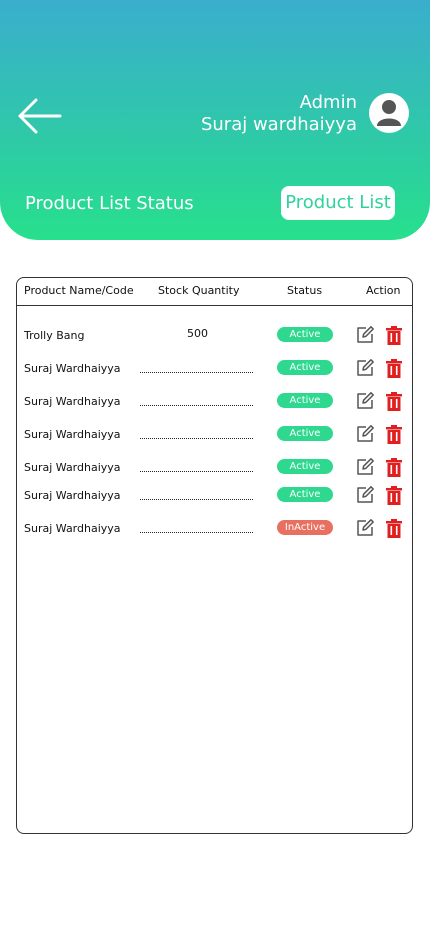 The width and height of the screenshot is (430, 932). I want to click on column-header-action: Action, so click(383, 290).